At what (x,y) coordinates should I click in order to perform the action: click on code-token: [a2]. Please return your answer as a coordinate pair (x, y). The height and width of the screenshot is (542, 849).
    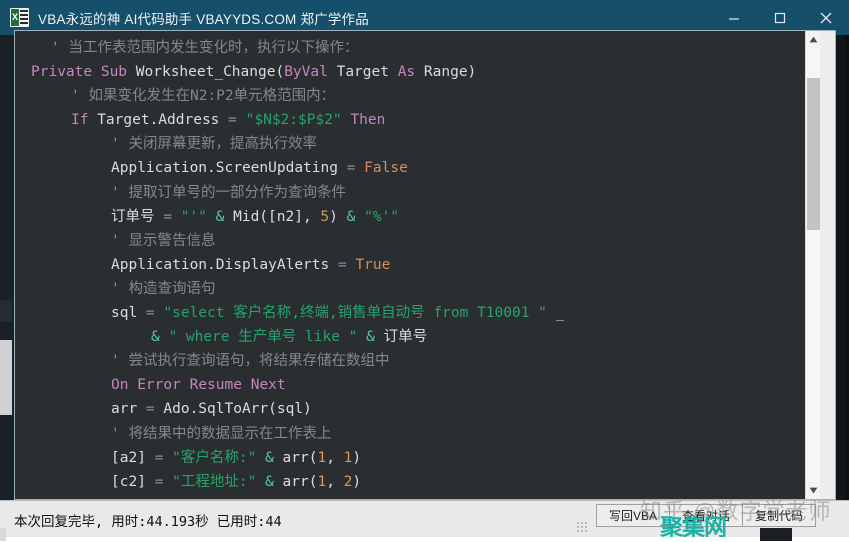
    Looking at the image, I should click on (133, 457).